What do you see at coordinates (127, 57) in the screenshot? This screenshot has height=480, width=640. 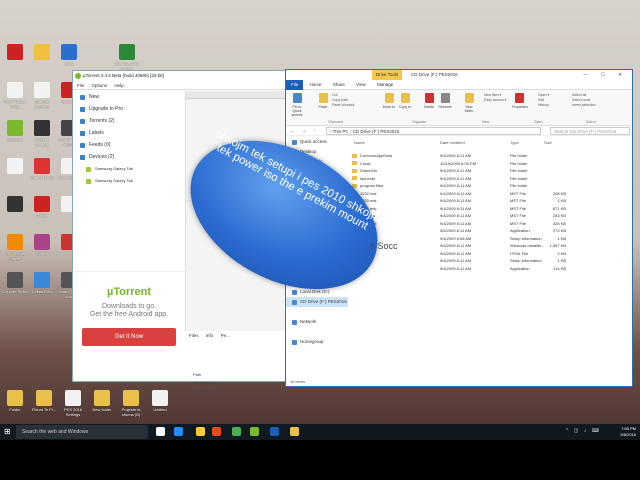 I see `desktop-icon: Gta Vice City Deluxe.` at bounding box center [127, 57].